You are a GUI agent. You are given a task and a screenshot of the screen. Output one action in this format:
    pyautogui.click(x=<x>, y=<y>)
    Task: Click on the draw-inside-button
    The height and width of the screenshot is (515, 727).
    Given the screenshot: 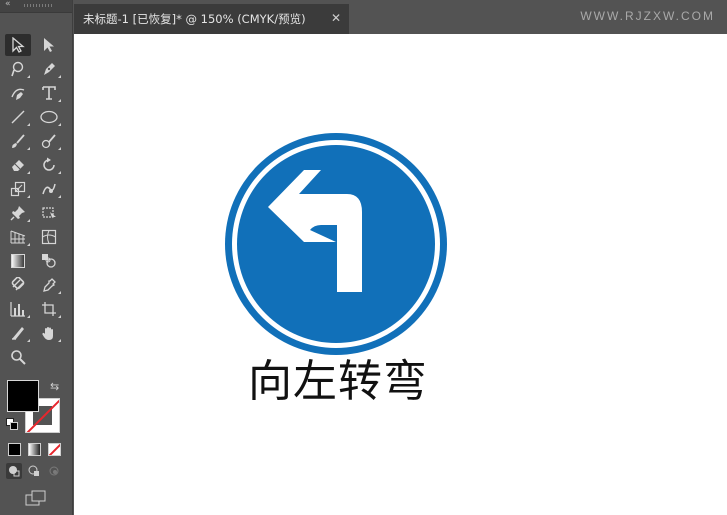 What is the action you would take?
    pyautogui.click(x=54, y=471)
    